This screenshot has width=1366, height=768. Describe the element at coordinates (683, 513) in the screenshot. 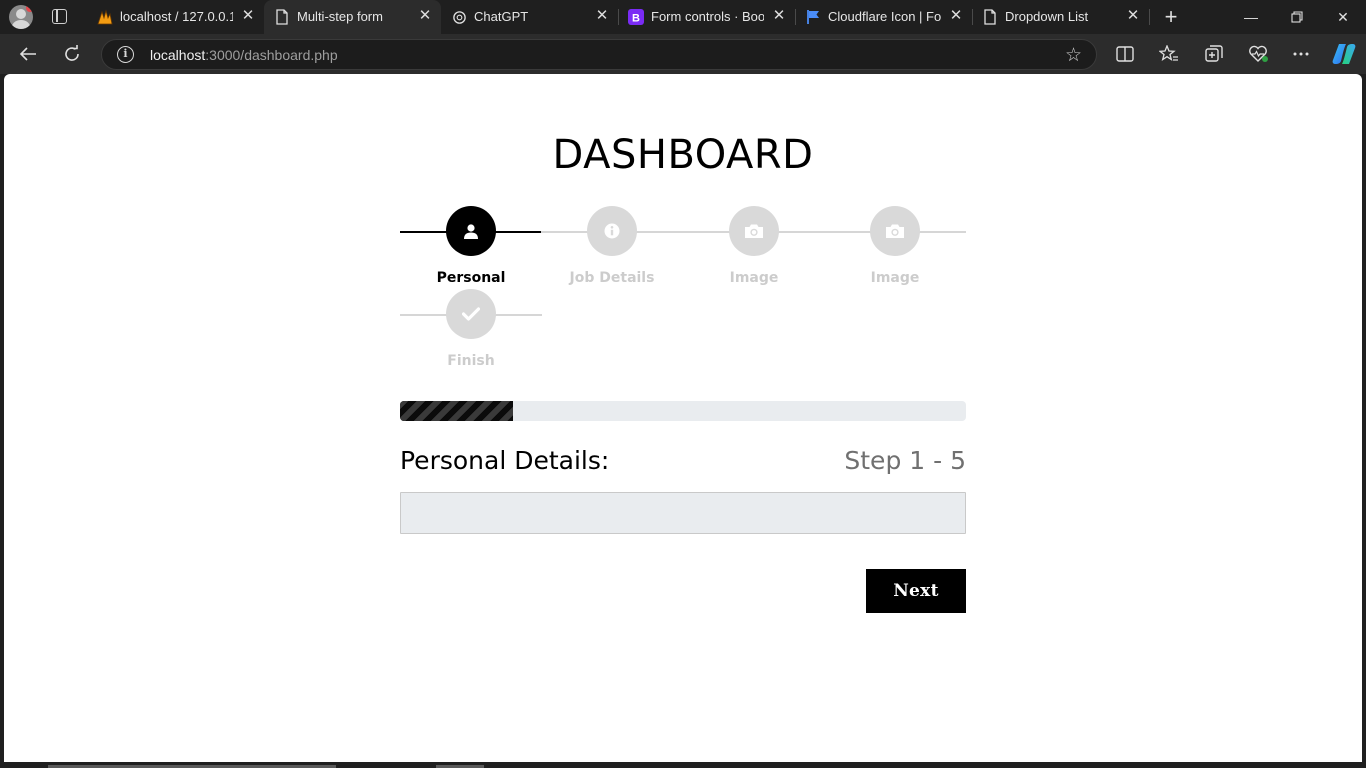

I see `personal-details-input` at that location.